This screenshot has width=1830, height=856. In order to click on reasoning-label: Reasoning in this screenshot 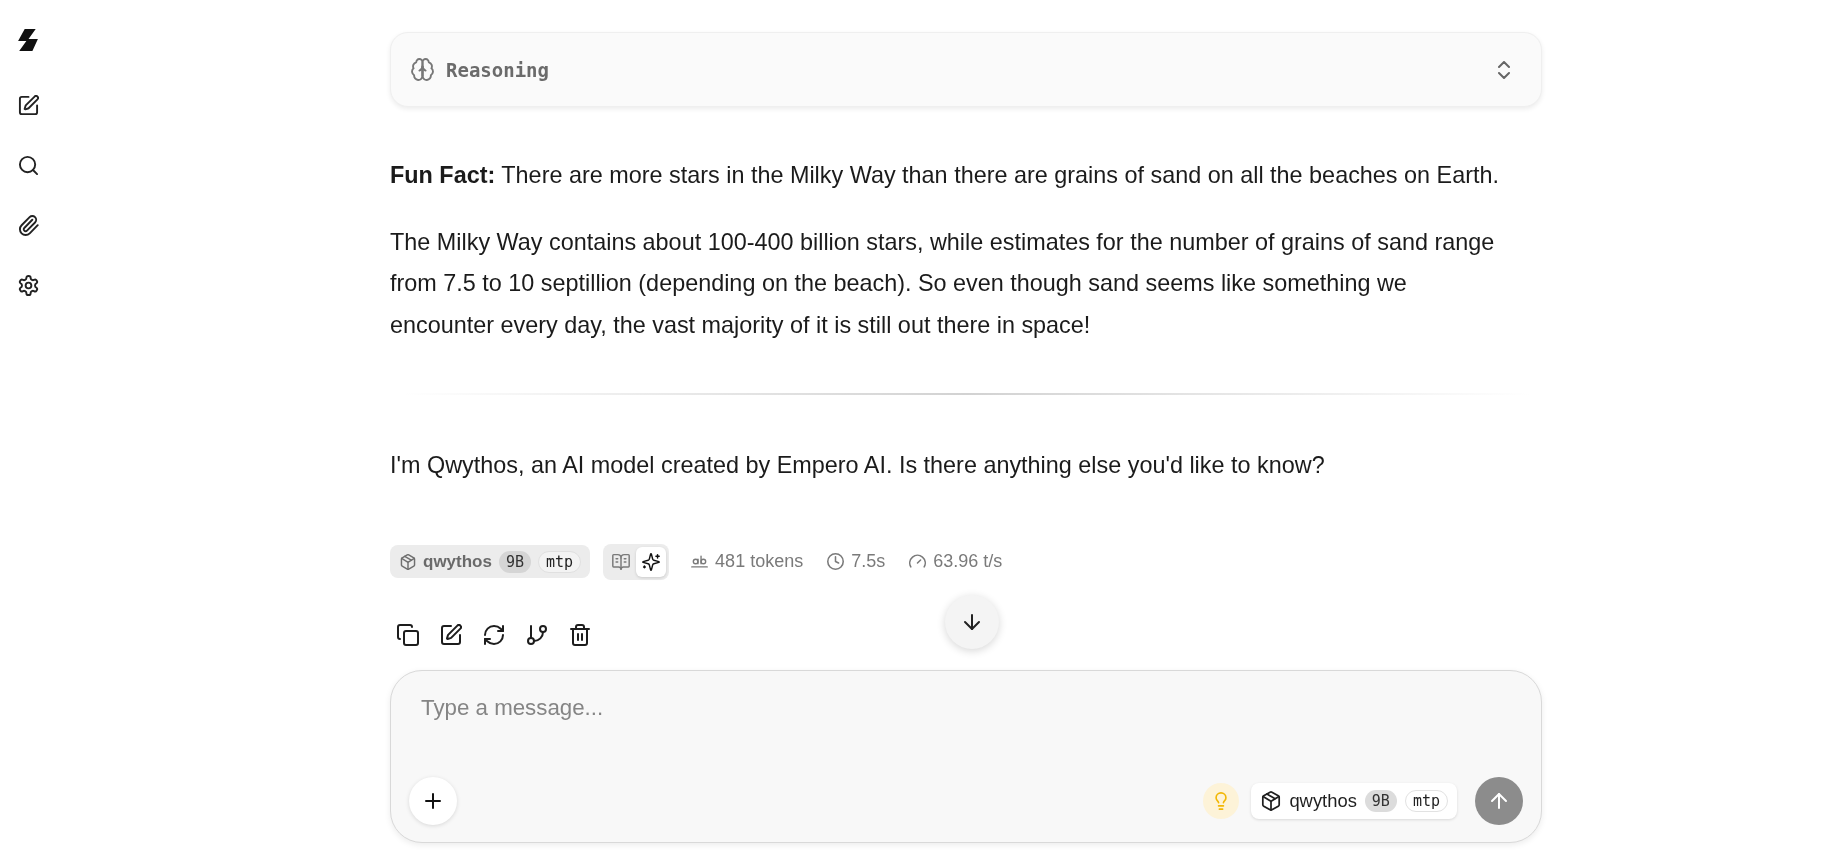, I will do `click(497, 69)`.